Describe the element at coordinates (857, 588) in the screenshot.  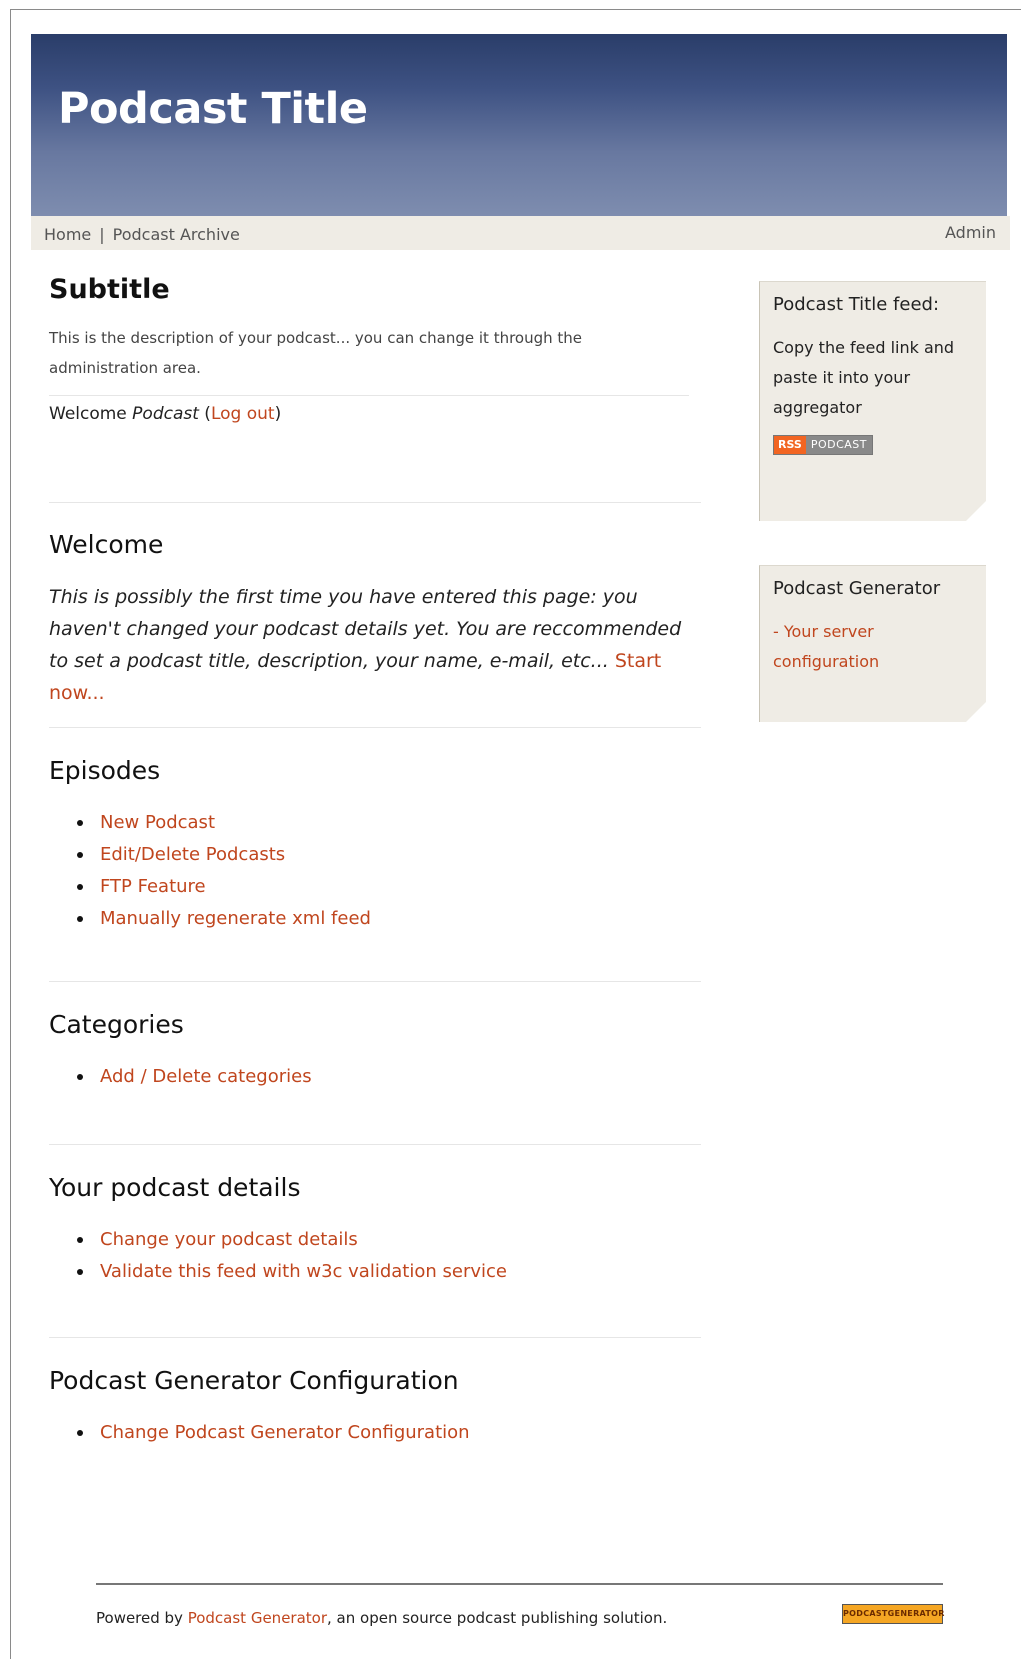
I see `generator-box-title: Podcast Generator` at that location.